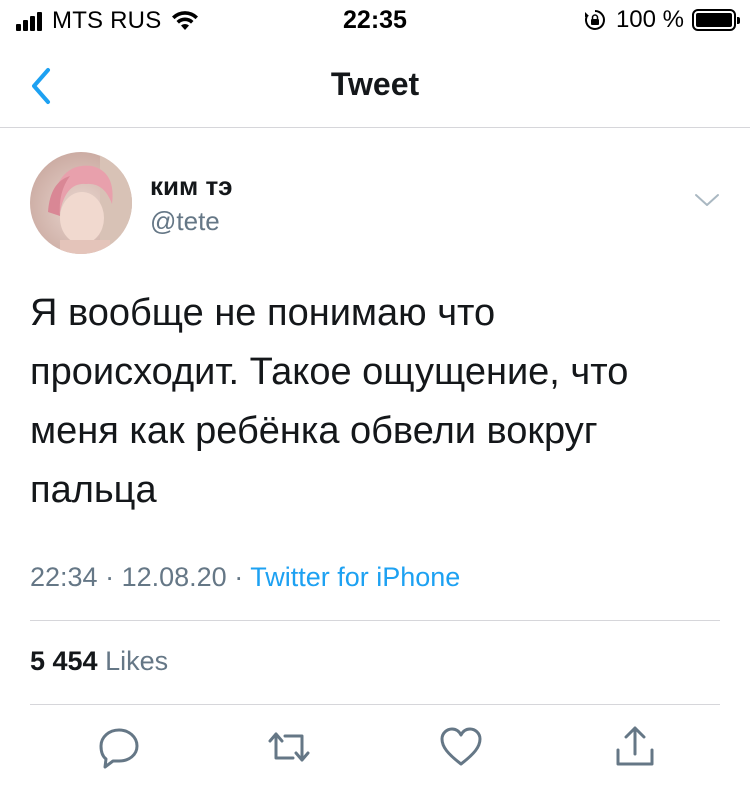  I want to click on display-name: ким тэ, so click(191, 186).